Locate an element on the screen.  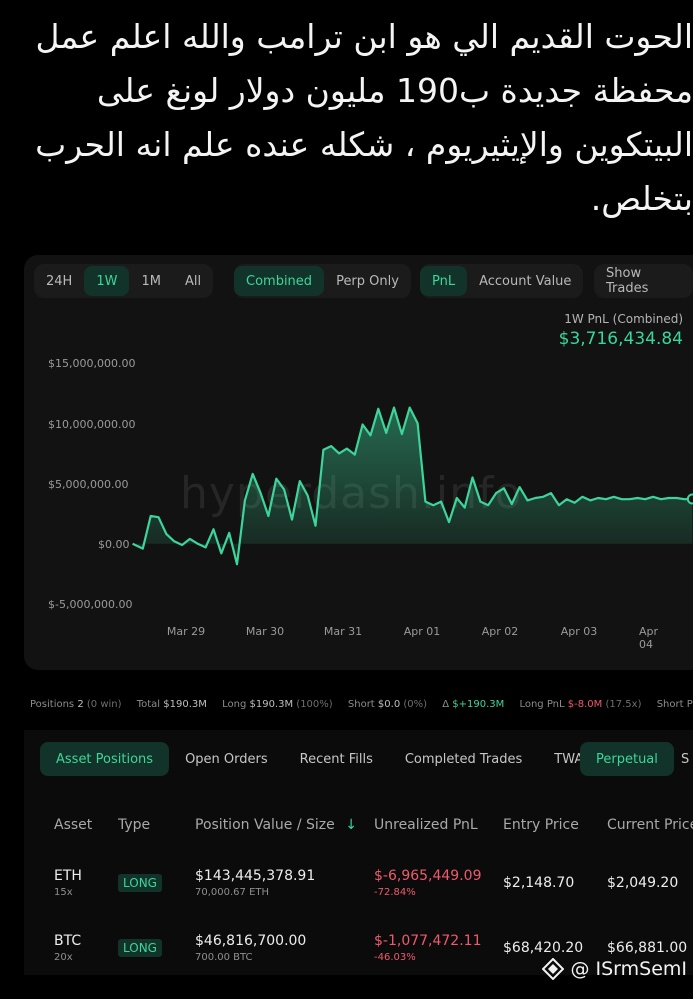
credit: @ ISrmSemI is located at coordinates (614, 969).